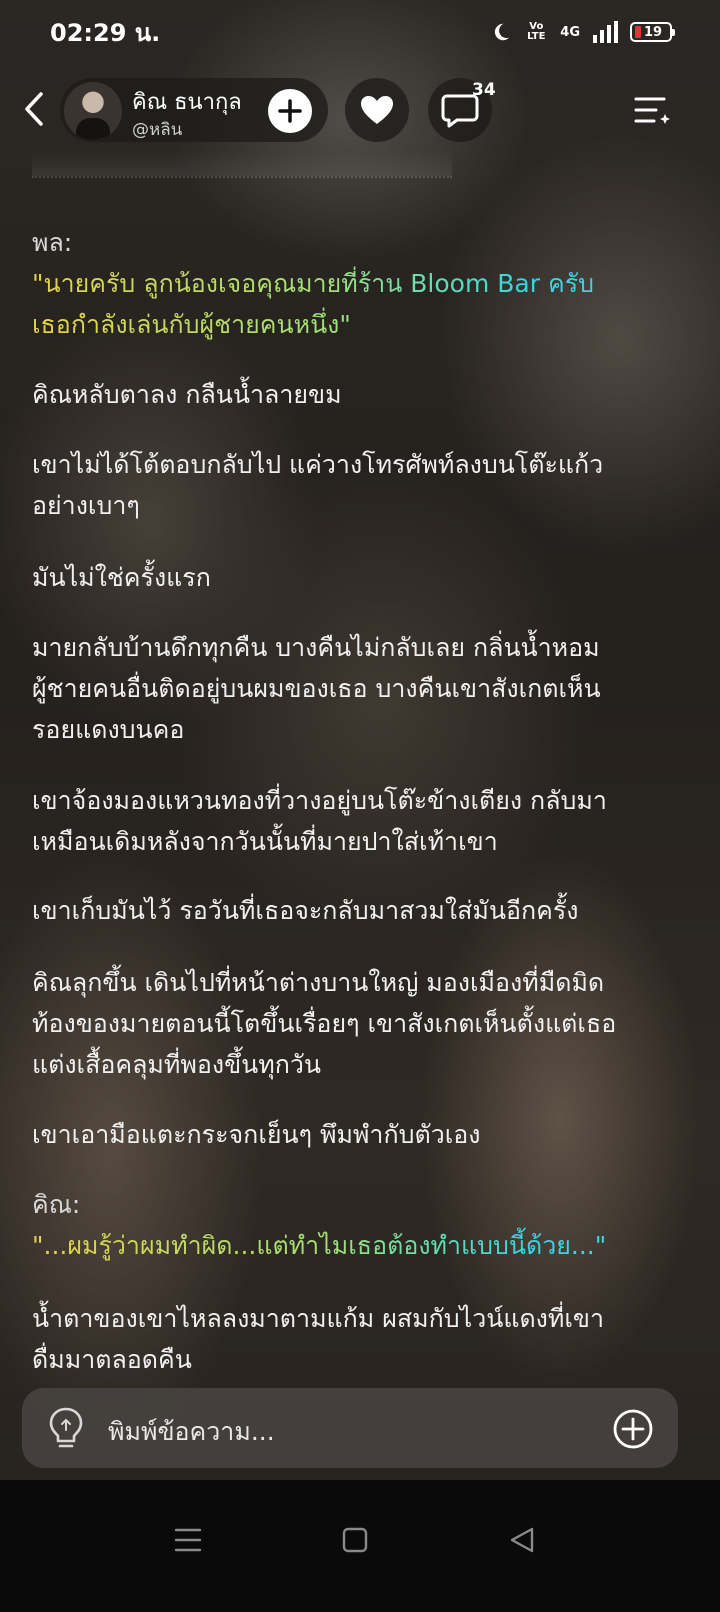 This screenshot has height=1612, width=720. I want to click on follow-button, so click(290, 111).